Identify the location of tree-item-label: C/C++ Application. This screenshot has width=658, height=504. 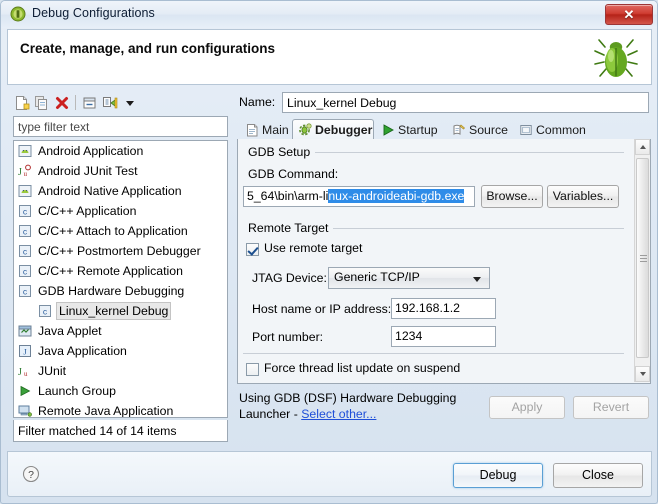
(87, 211).